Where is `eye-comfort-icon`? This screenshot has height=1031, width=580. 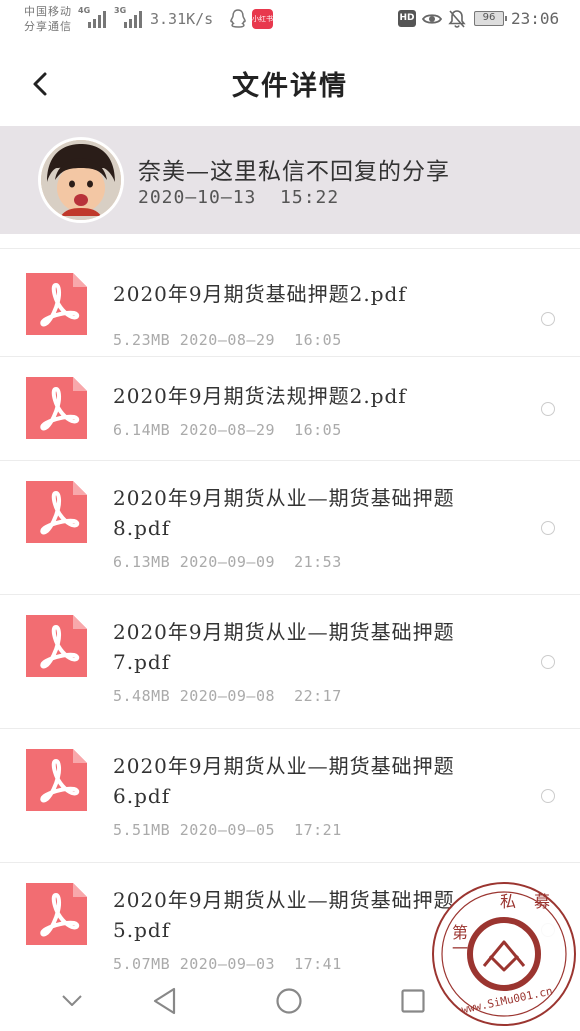 eye-comfort-icon is located at coordinates (432, 19).